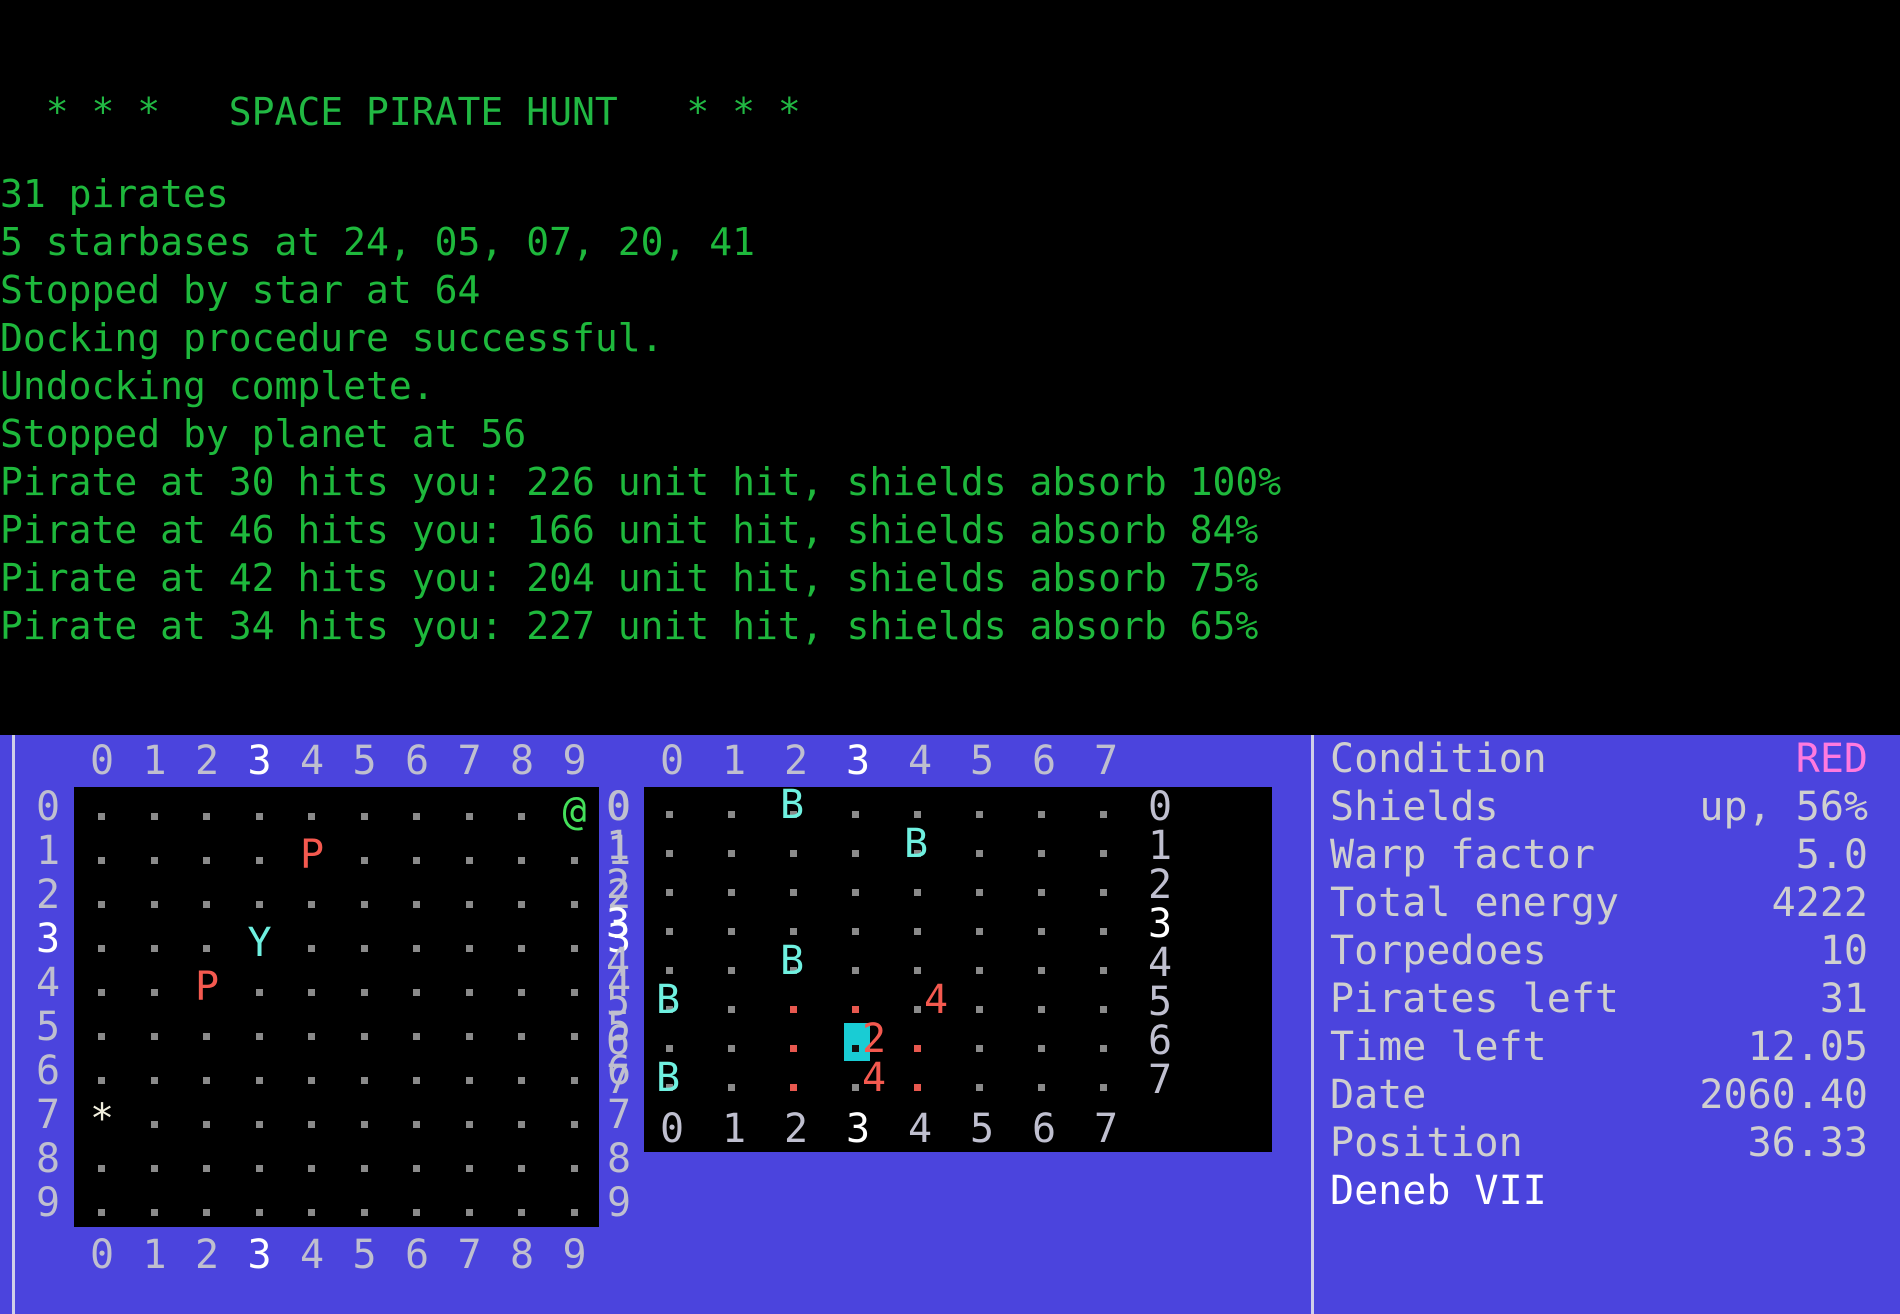 Image resolution: width=1900 pixels, height=1314 pixels. Describe the element at coordinates (102, 1119) in the screenshot. I see `galaxy-star-marker: *` at that location.